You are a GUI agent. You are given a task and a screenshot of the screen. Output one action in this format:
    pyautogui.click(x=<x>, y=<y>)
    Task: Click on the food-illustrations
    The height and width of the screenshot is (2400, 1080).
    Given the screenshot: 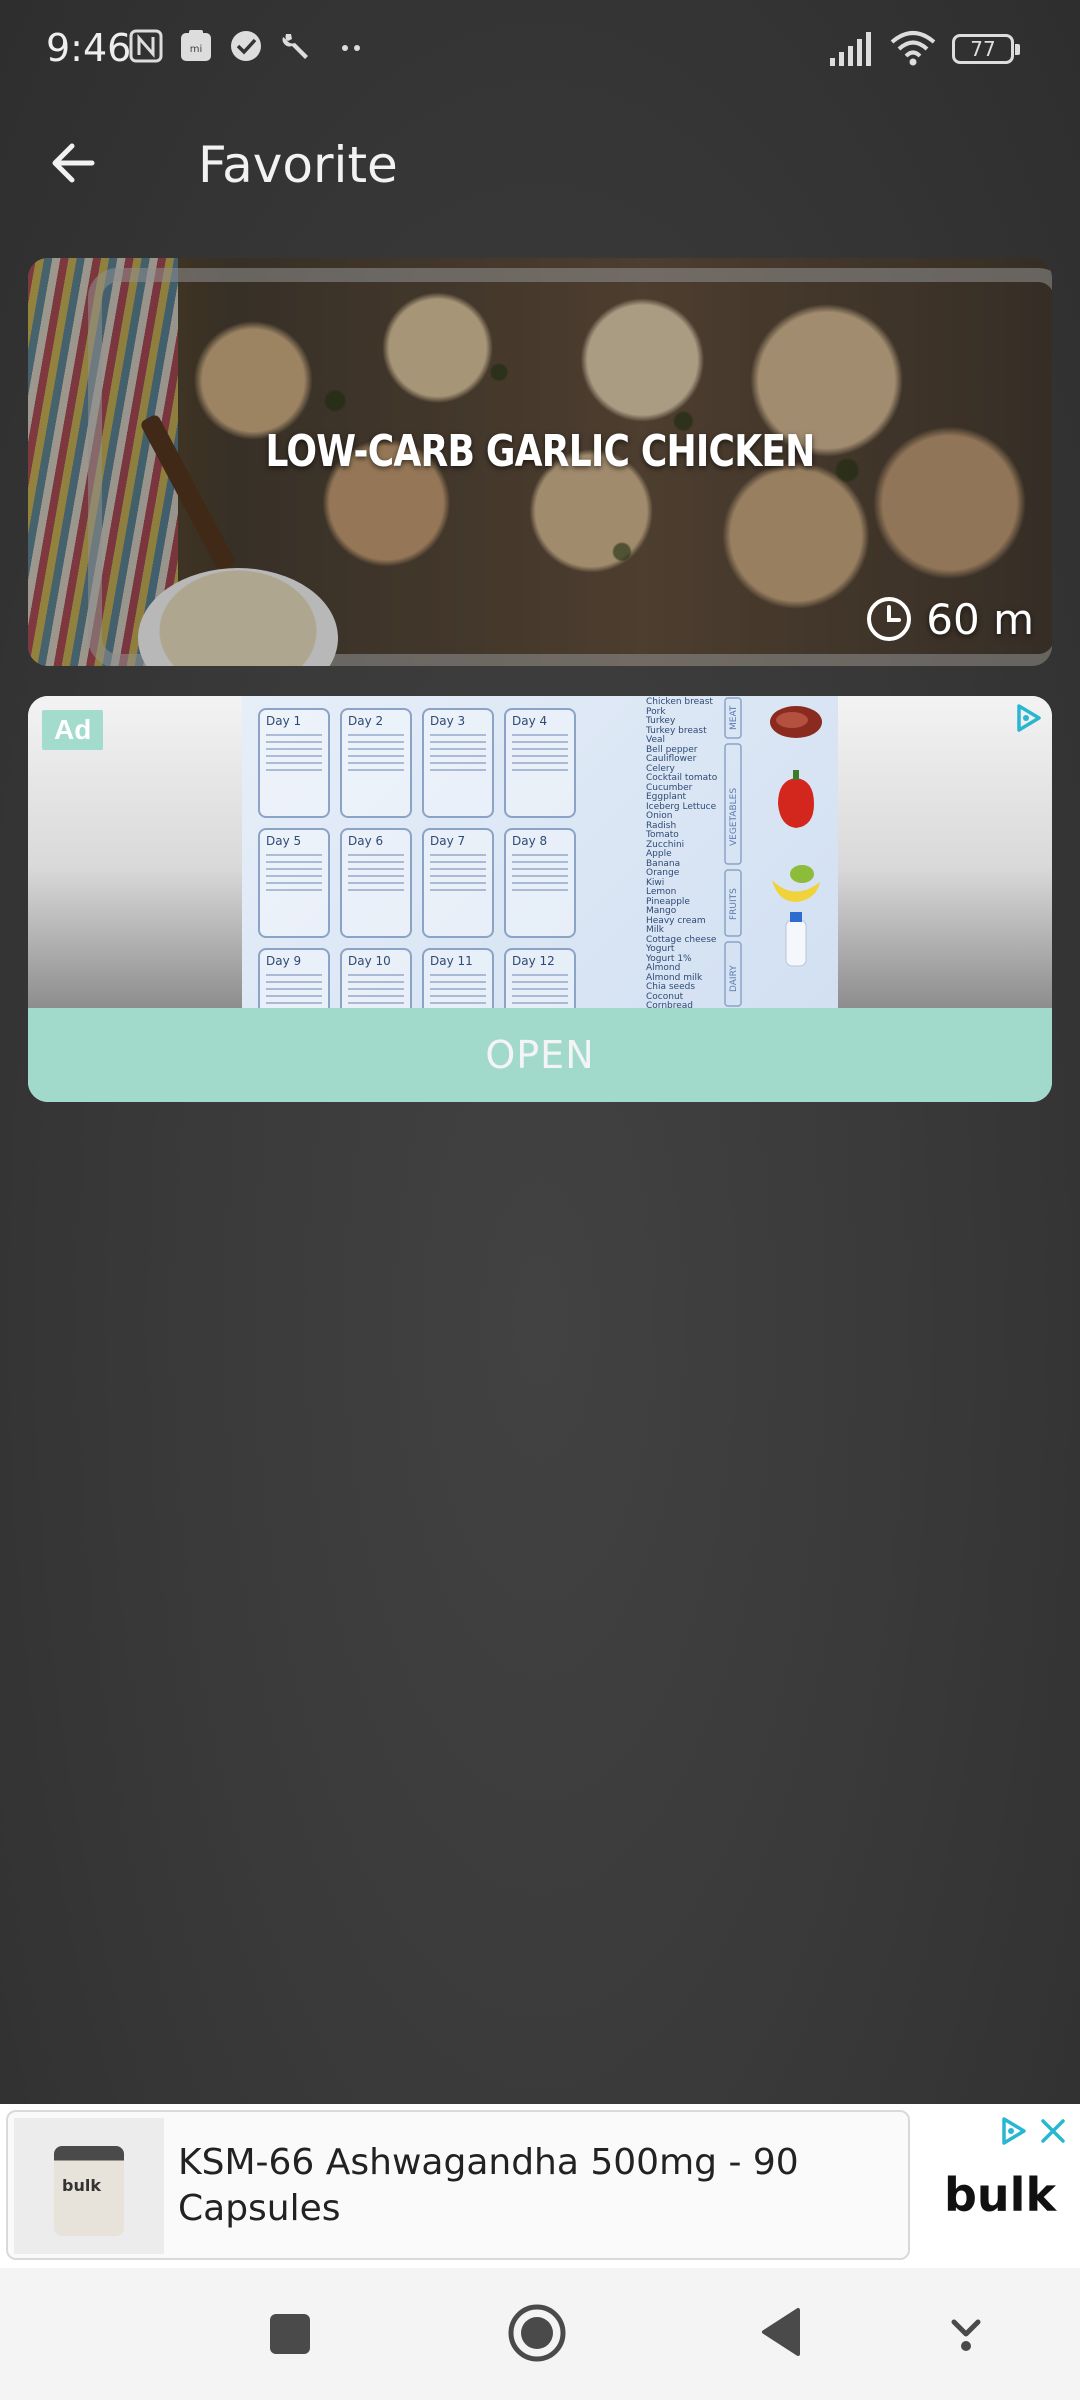 What is the action you would take?
    pyautogui.click(x=796, y=836)
    